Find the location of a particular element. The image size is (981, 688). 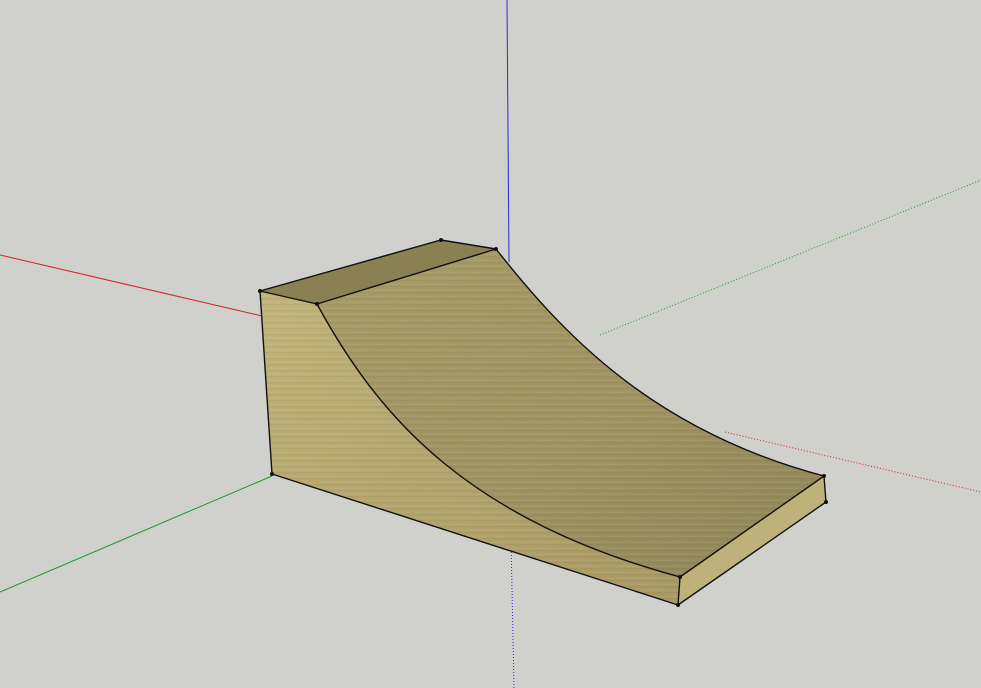

red-axis-positive is located at coordinates (131, 285).